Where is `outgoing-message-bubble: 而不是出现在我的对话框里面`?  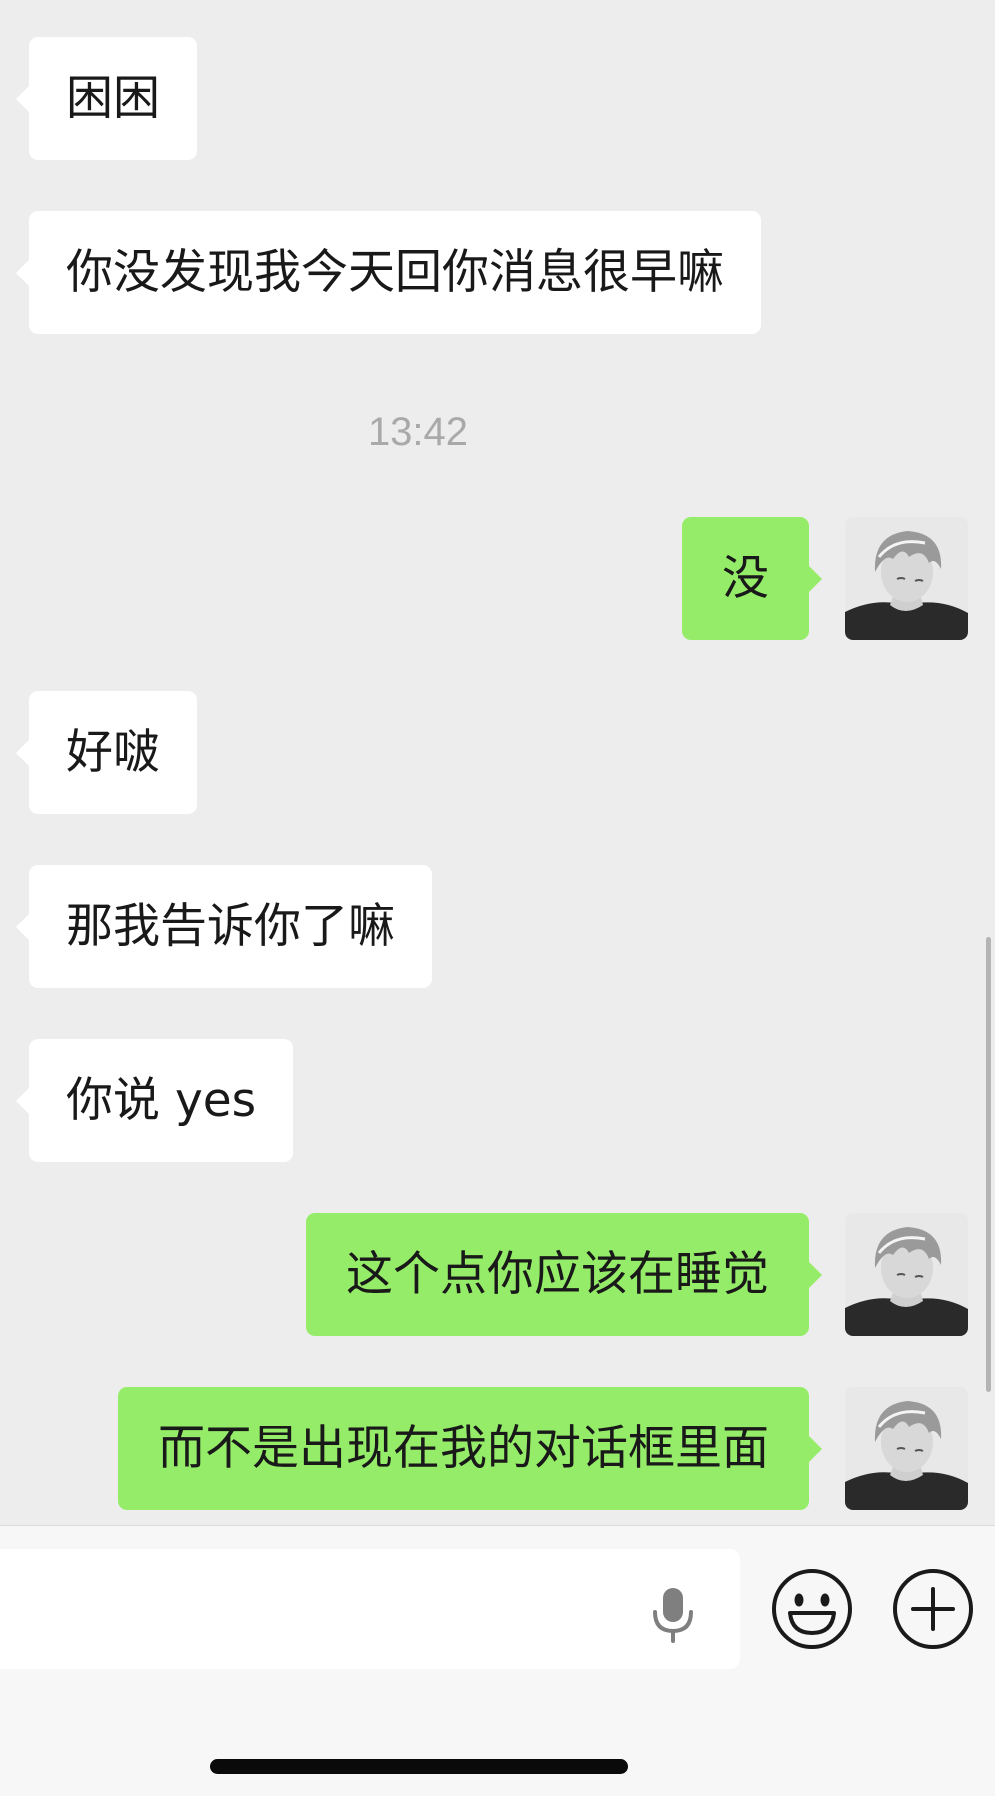
outgoing-message-bubble: 而不是出现在我的对话框里面 is located at coordinates (470, 1448).